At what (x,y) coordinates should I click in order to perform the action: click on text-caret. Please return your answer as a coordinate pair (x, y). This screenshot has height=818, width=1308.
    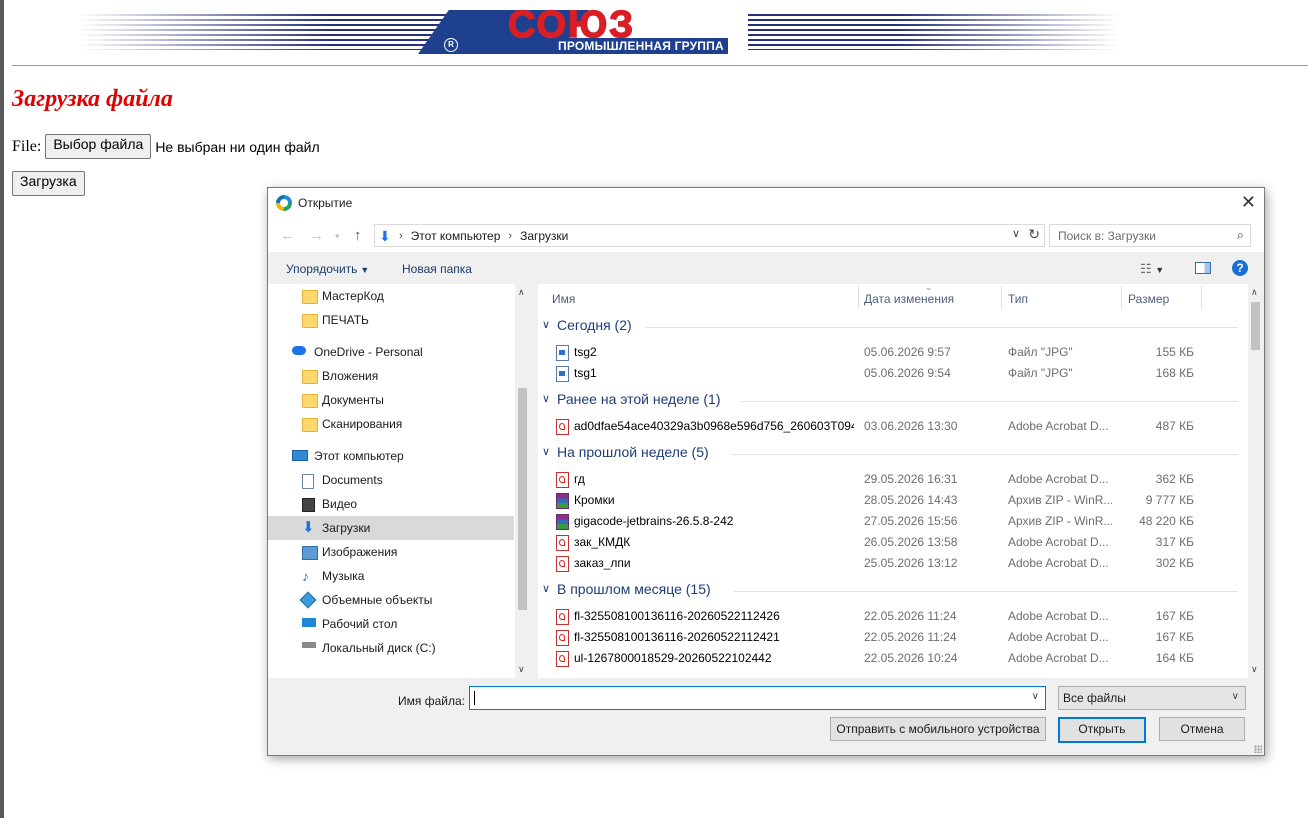
    Looking at the image, I should click on (474, 698).